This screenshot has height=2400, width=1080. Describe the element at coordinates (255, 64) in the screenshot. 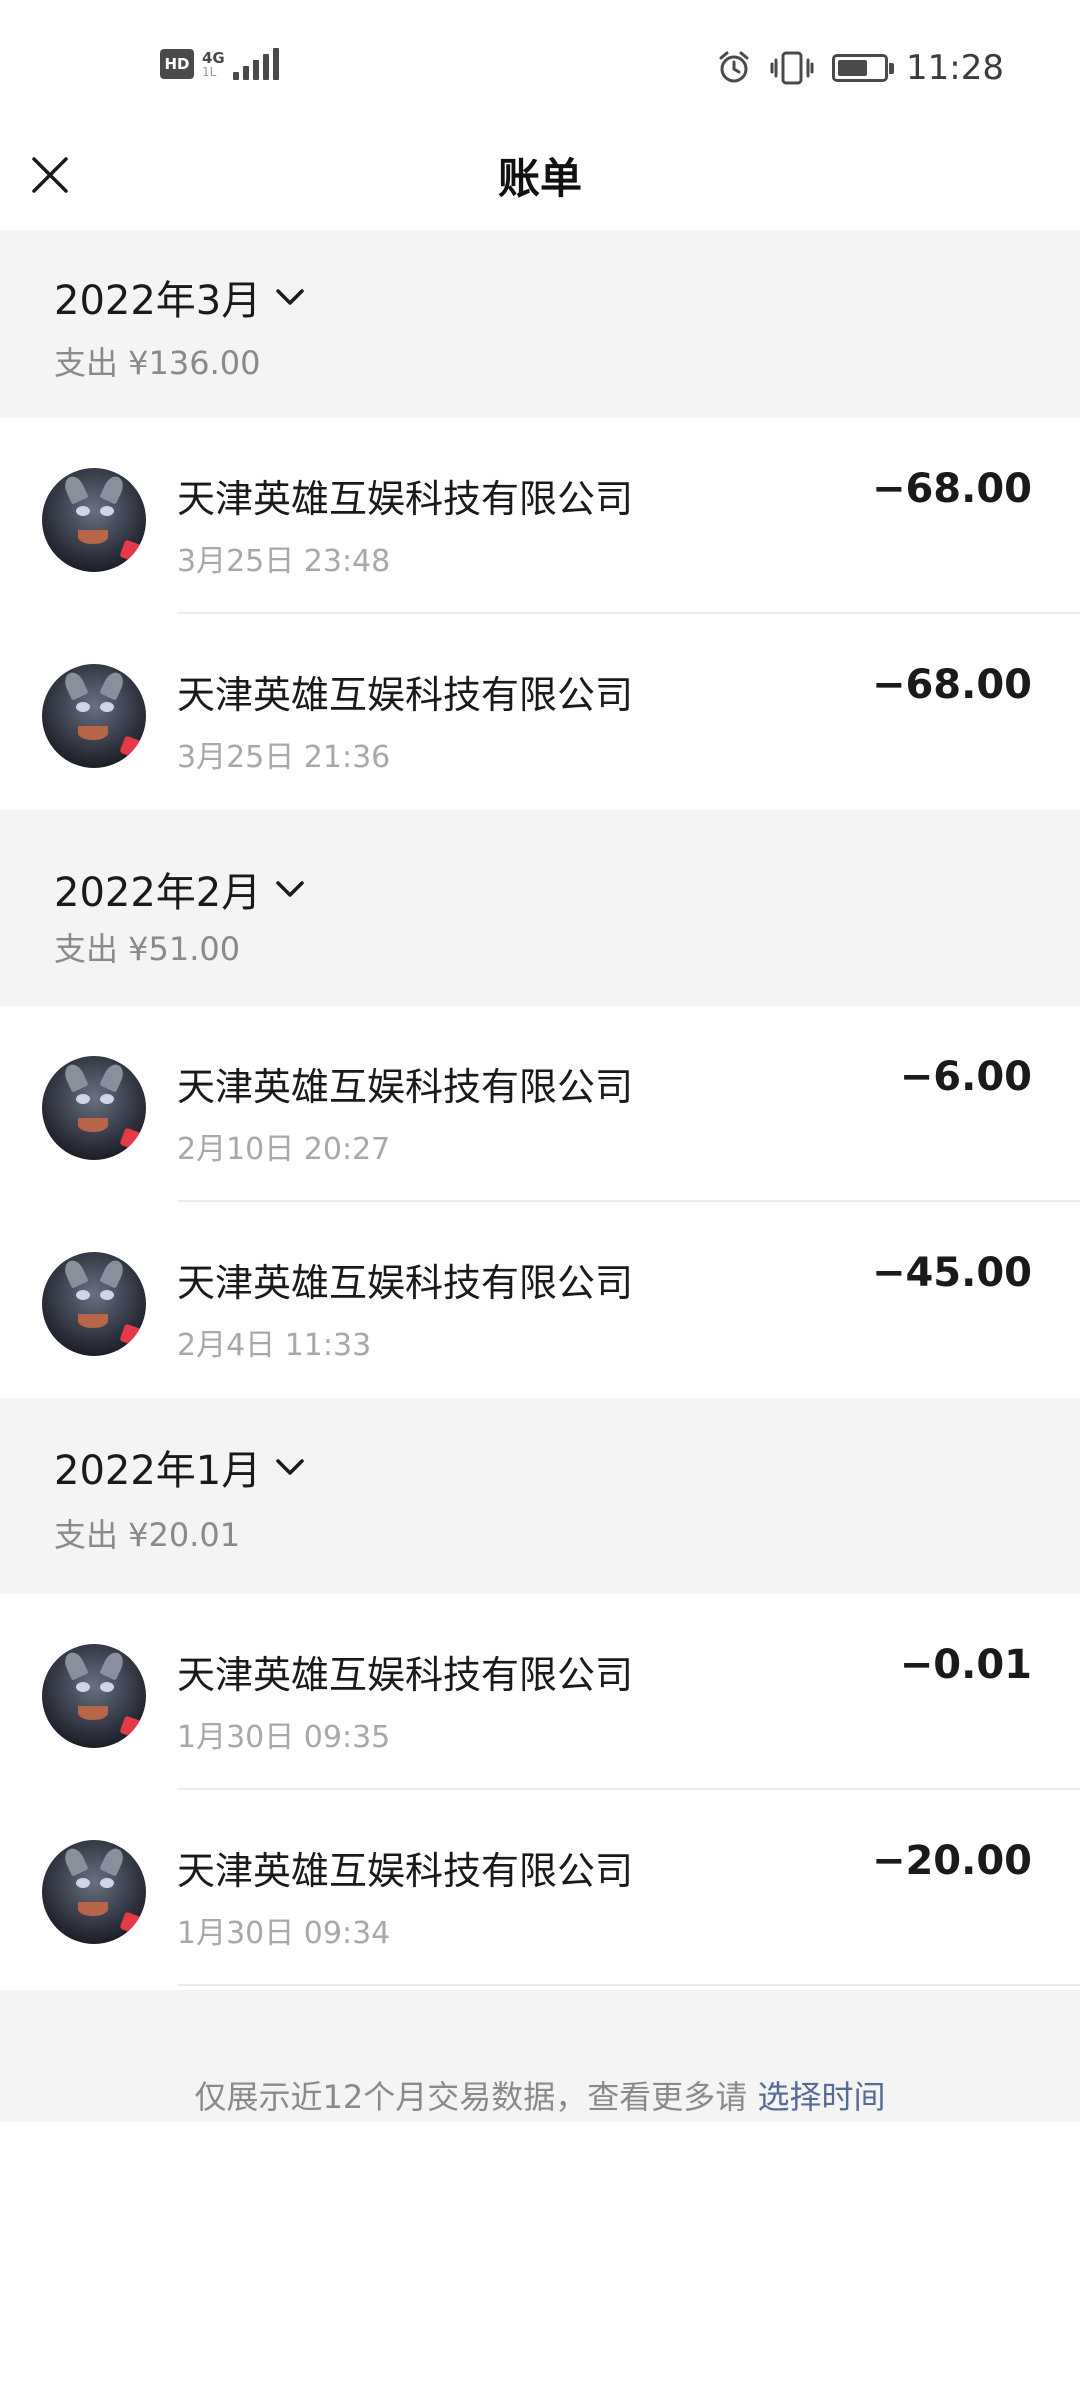

I see `signal-icon` at that location.